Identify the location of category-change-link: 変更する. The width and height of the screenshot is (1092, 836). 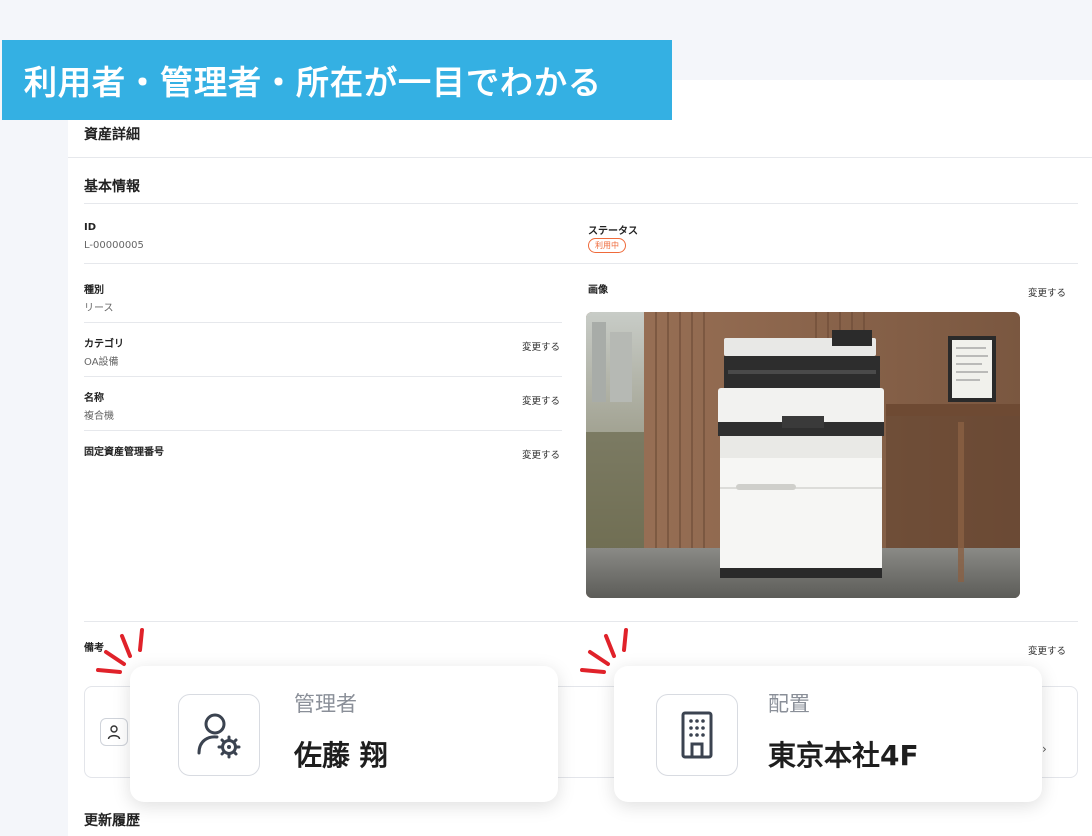
(541, 346).